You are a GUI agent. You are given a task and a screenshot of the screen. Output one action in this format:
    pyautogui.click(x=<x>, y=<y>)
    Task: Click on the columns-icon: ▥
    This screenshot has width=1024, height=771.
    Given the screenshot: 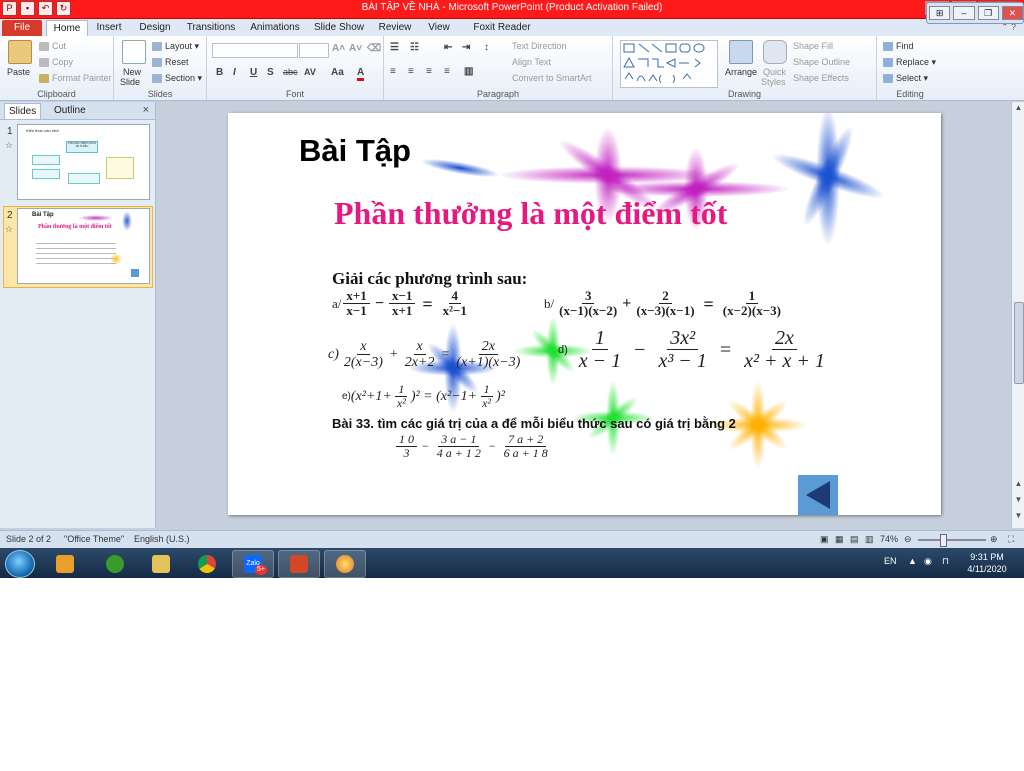 What is the action you would take?
    pyautogui.click(x=468, y=71)
    